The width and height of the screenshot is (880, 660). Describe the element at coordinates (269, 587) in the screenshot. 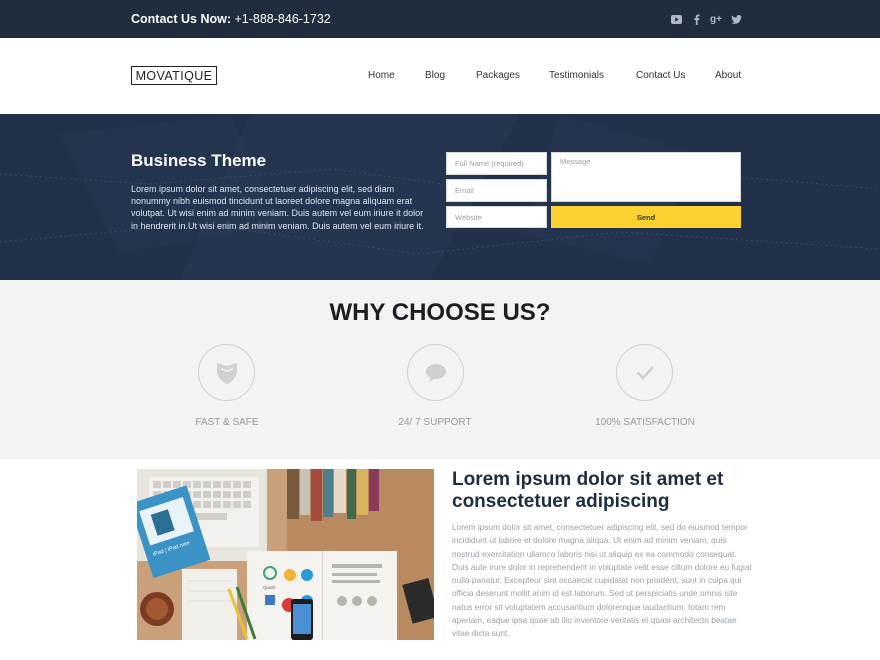

I see `quark-label: Quark` at that location.